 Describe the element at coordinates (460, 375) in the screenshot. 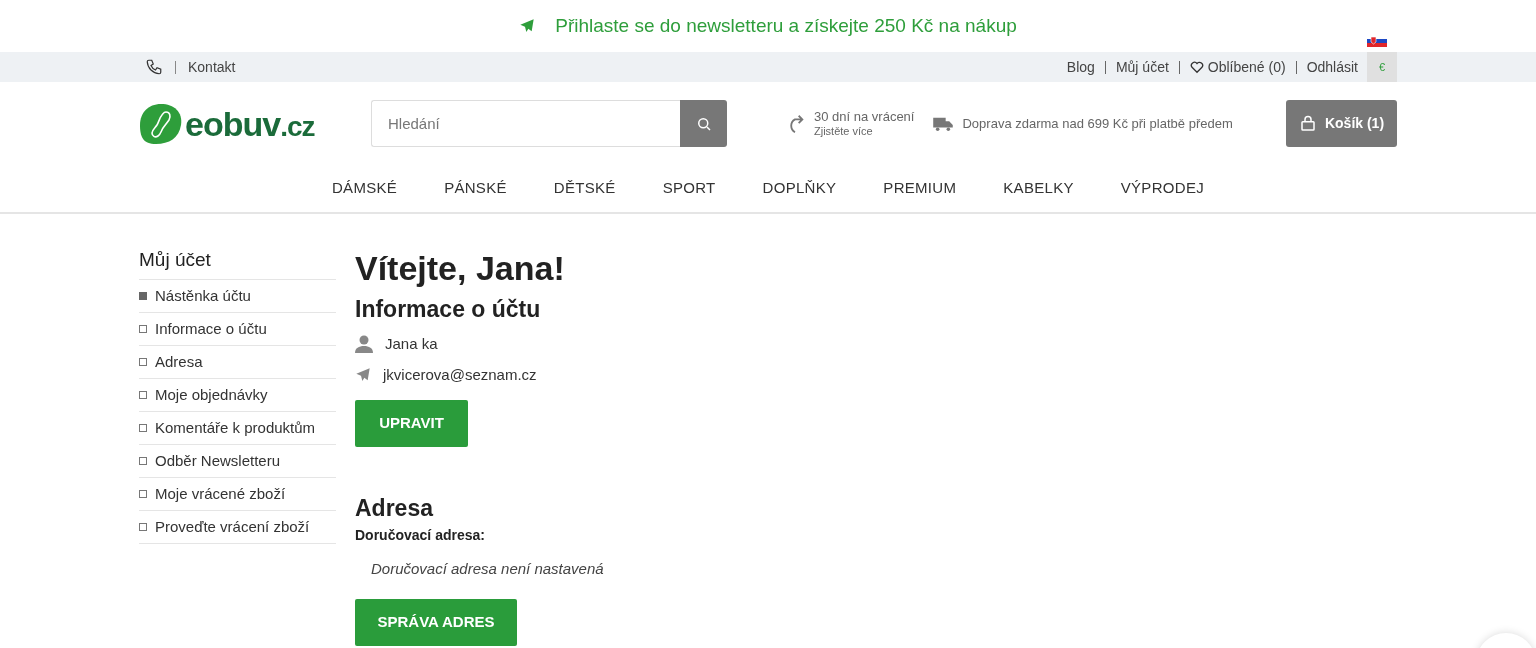

I see `account-email: jkvicerova@seznam.cz` at that location.